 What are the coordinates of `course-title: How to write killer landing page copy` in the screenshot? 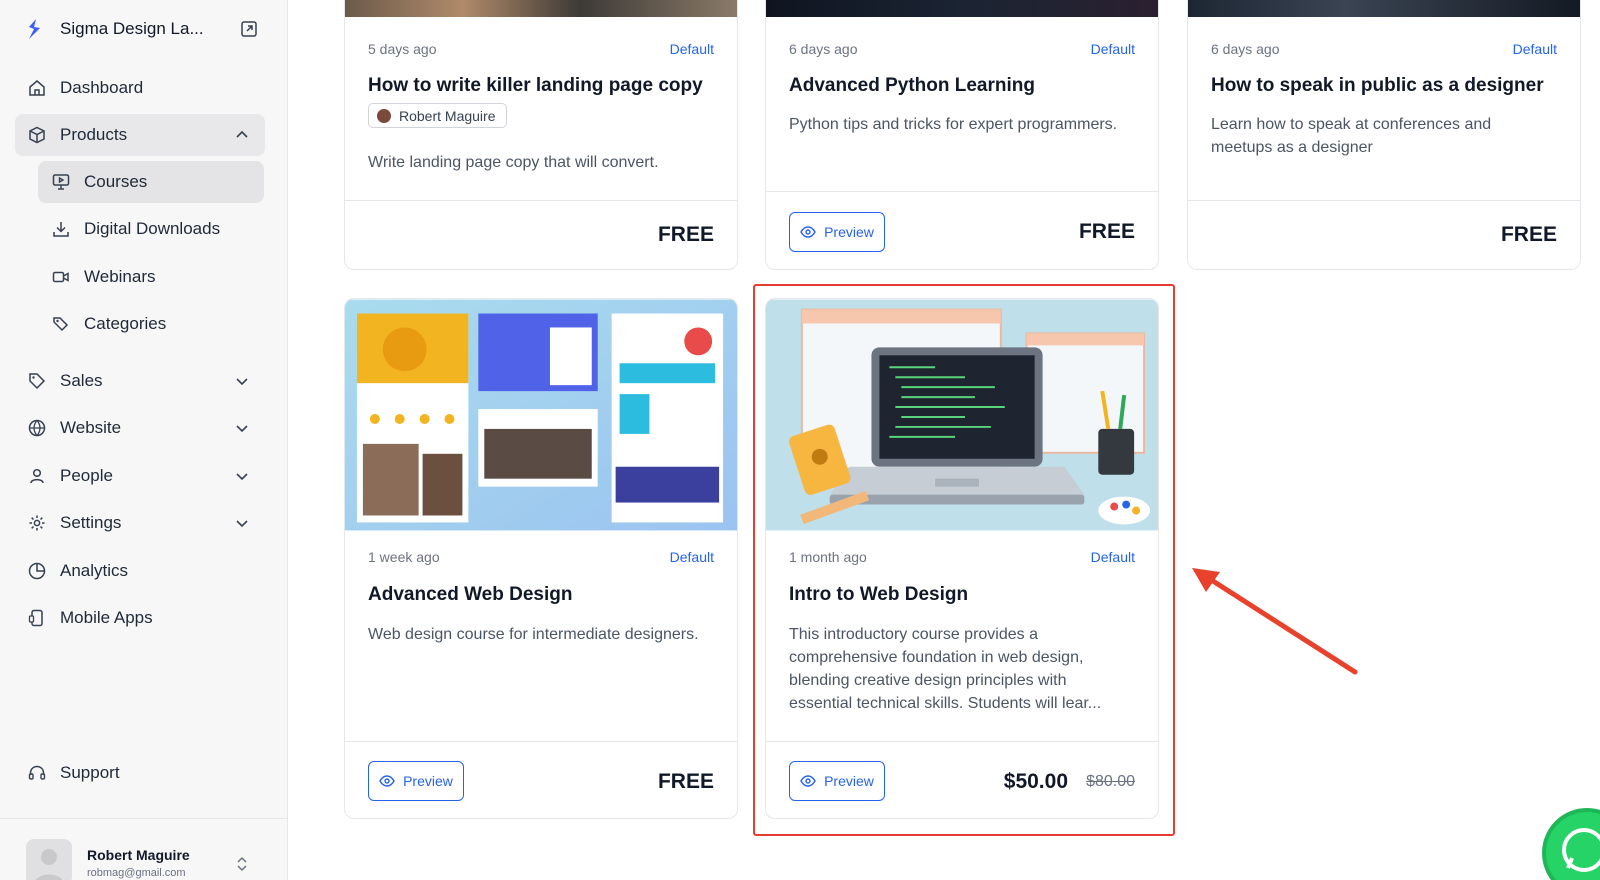 It's located at (535, 86).